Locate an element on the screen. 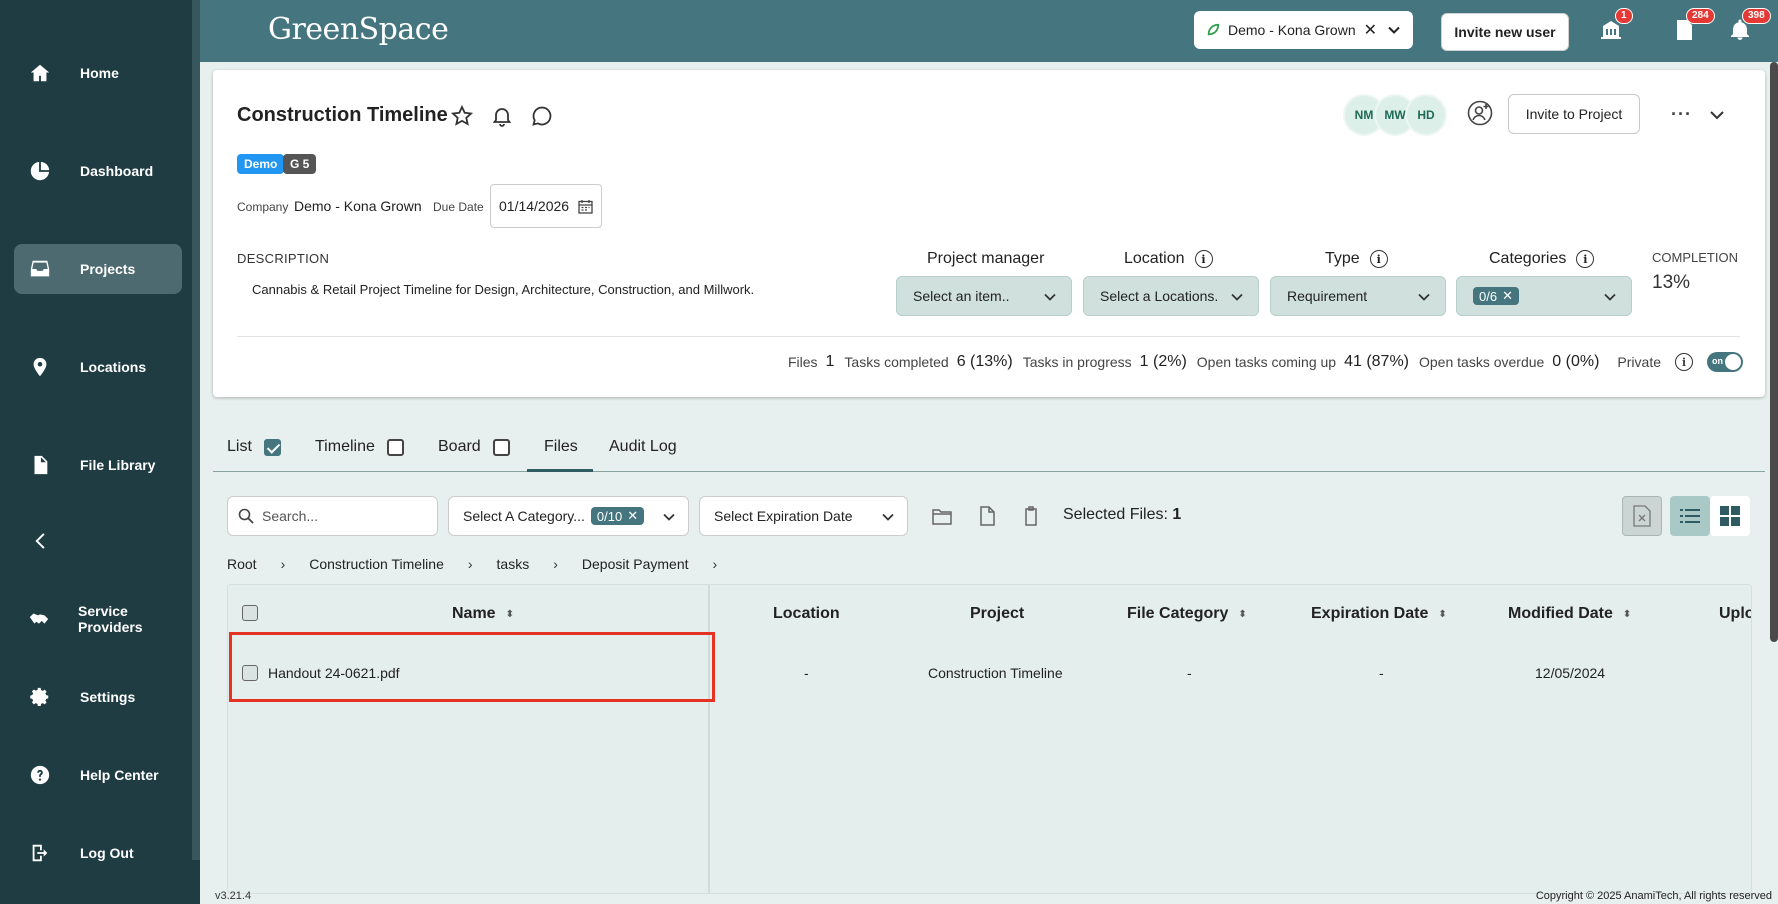 The width and height of the screenshot is (1778, 904). category-filter-select: Select A Category... 0/10 ✕ is located at coordinates (568, 516).